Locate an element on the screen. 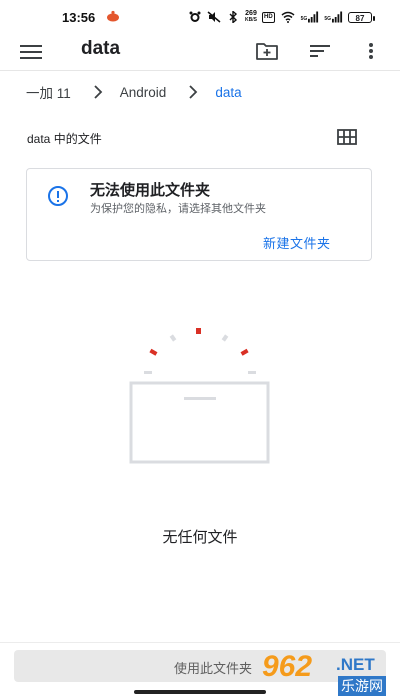 The height and width of the screenshot is (700, 400). signal-2: 5G is located at coordinates (333, 17).